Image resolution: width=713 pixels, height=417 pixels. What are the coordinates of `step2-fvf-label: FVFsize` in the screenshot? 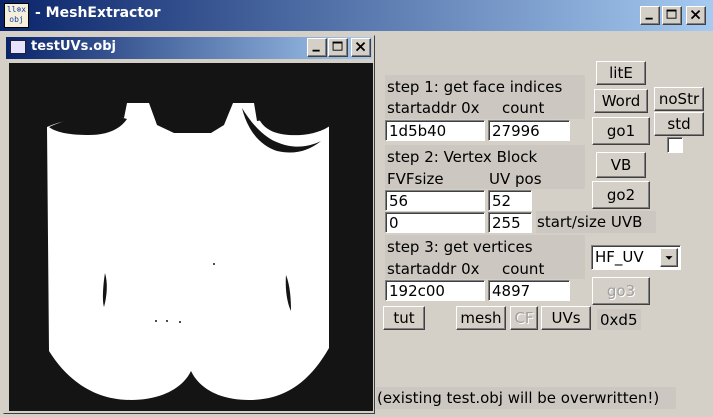 It's located at (415, 179).